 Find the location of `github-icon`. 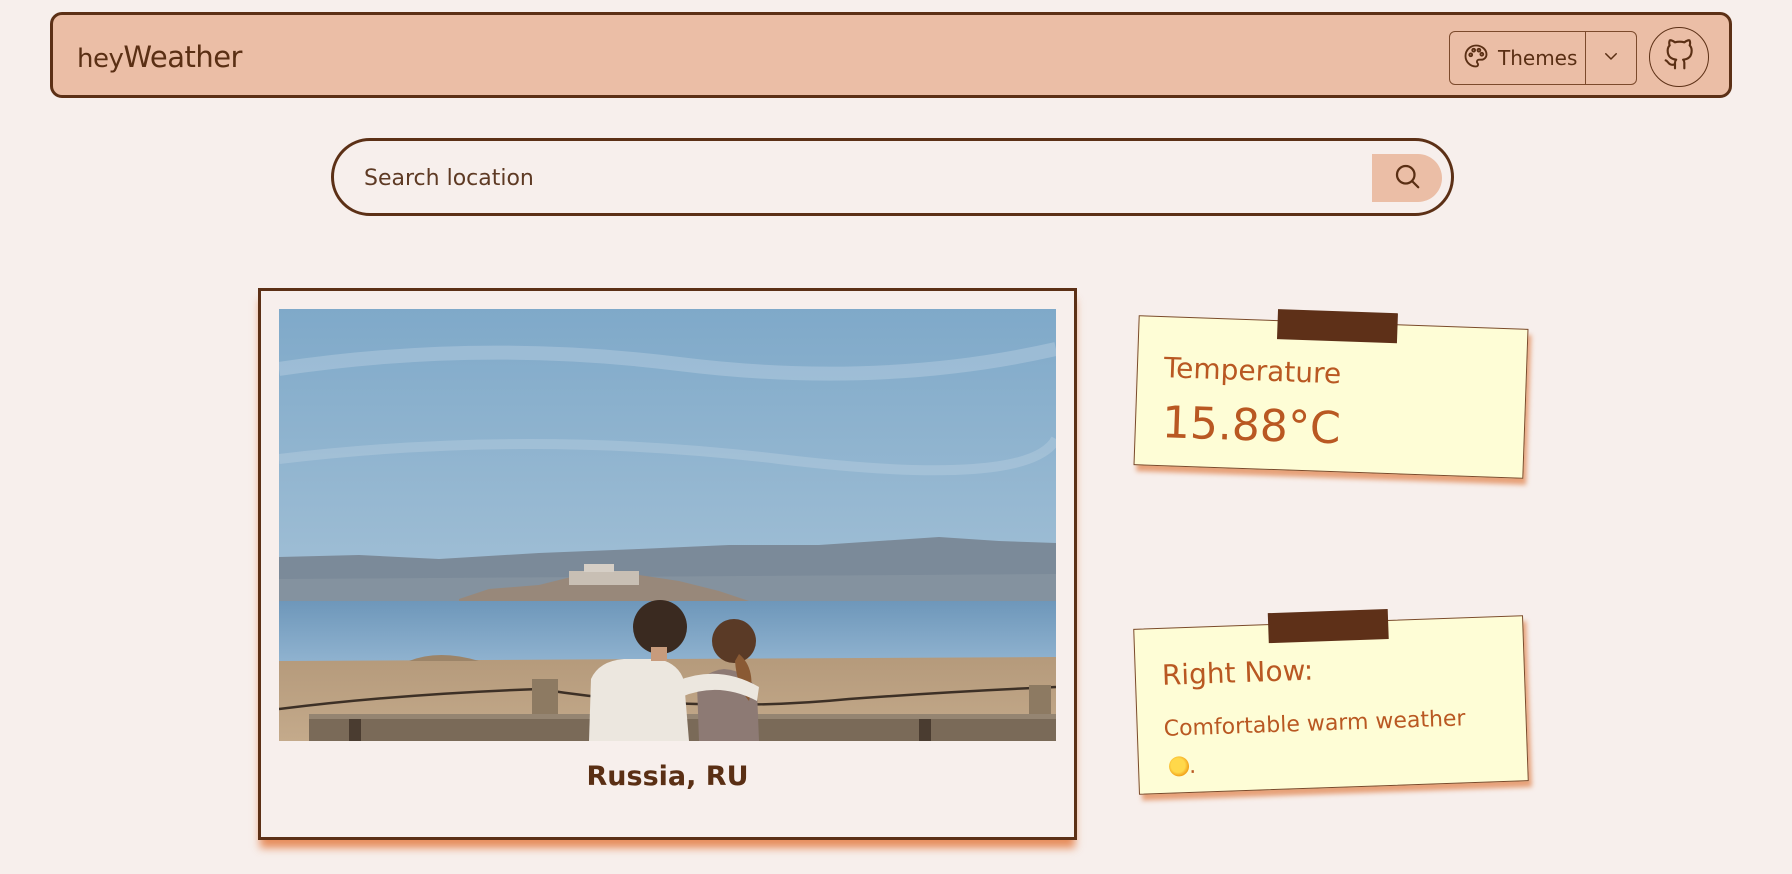

github-icon is located at coordinates (1679, 57).